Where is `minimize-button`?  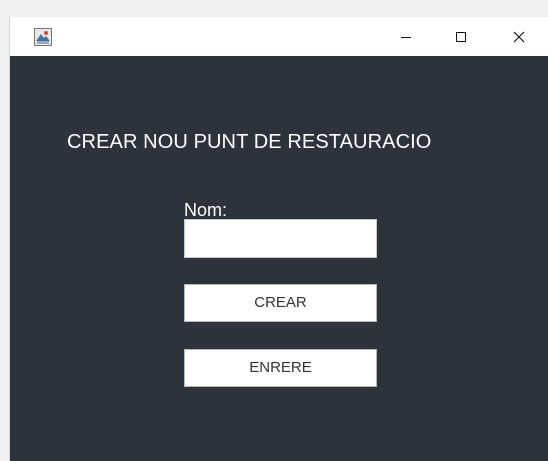 minimize-button is located at coordinates (406, 36).